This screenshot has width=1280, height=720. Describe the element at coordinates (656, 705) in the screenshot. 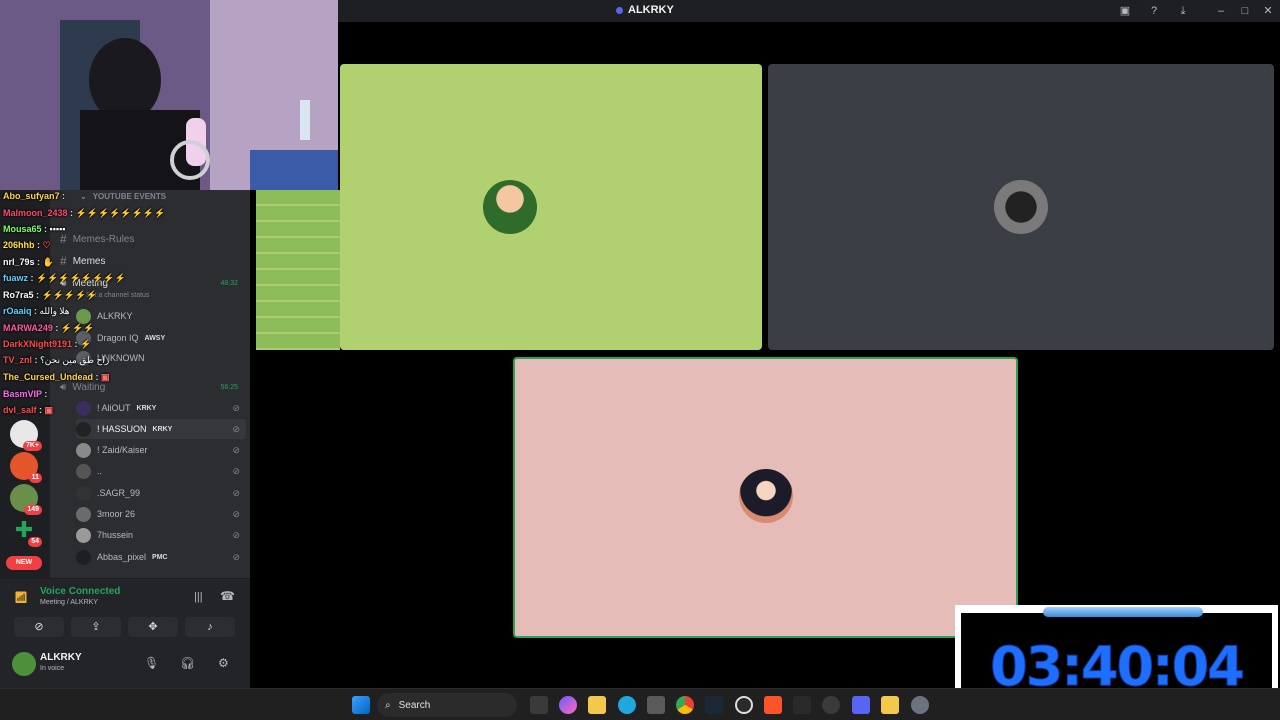

I see `store-icon` at that location.